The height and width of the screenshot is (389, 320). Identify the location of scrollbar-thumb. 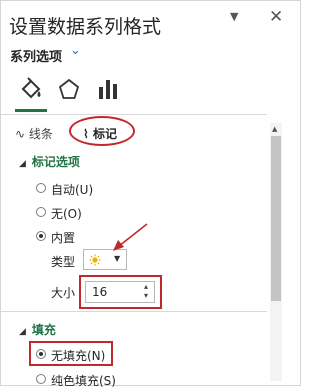
(276, 218).